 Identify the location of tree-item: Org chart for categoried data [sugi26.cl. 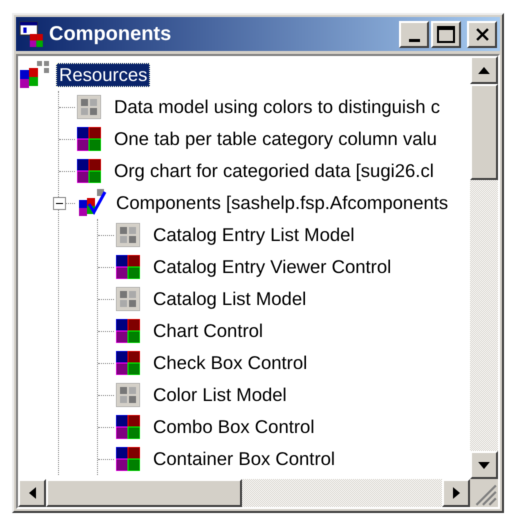
(274, 171).